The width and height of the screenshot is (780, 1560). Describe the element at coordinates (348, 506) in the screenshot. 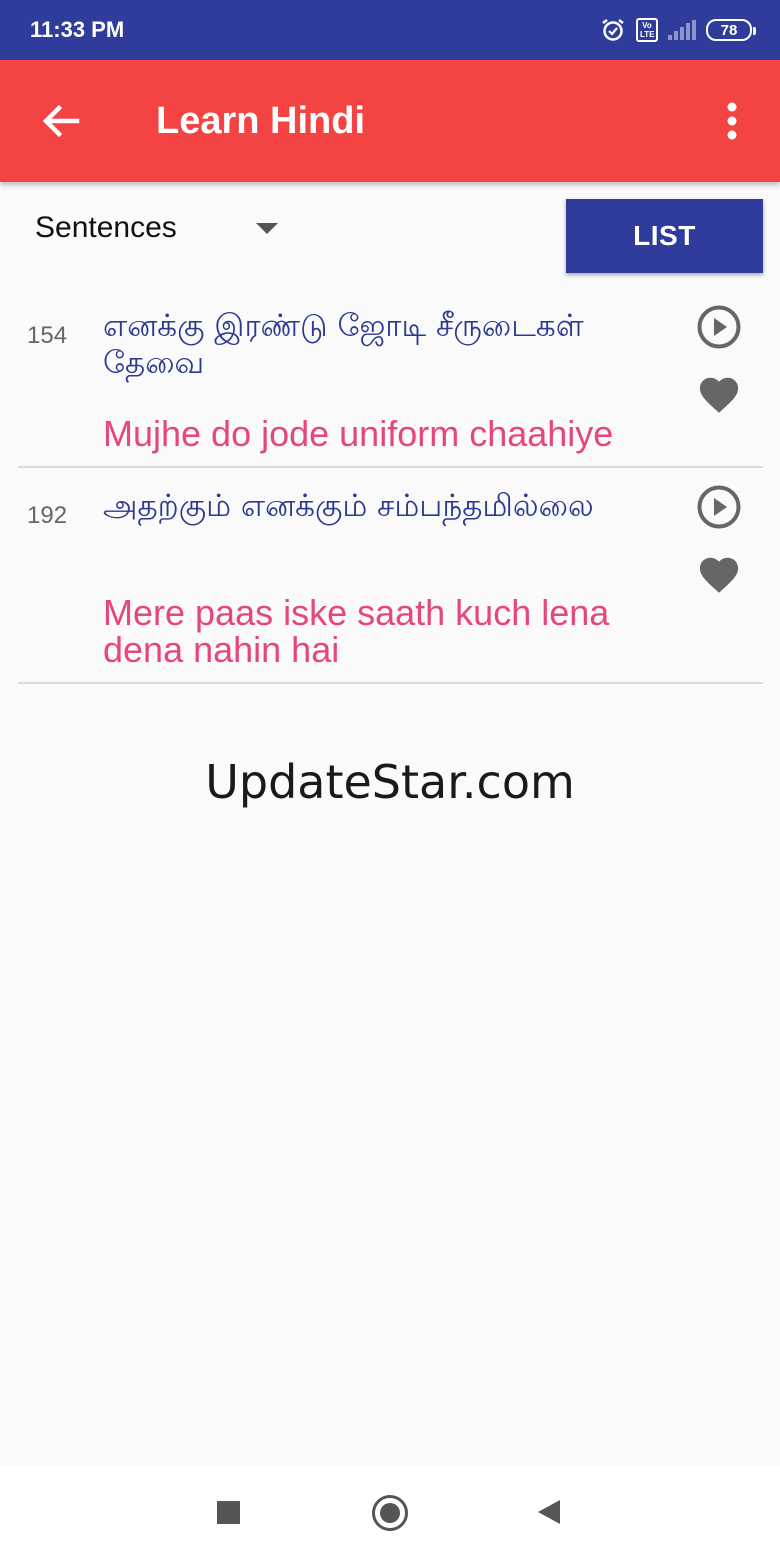

I see `item-native-text: அதற்கும் எனக்கும் சம்பந்தமில்லை` at that location.